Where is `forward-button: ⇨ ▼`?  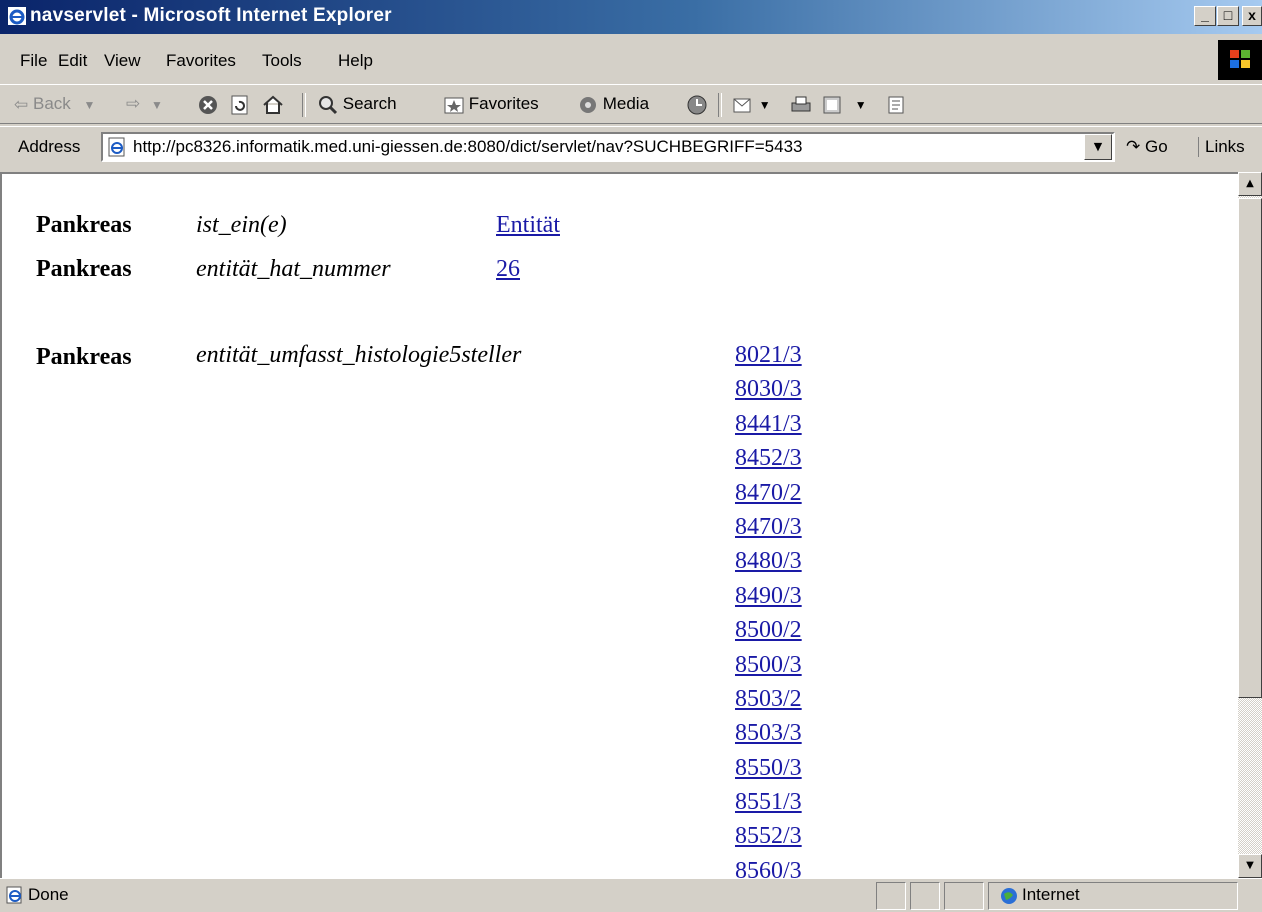 forward-button: ⇨ ▼ is located at coordinates (144, 104).